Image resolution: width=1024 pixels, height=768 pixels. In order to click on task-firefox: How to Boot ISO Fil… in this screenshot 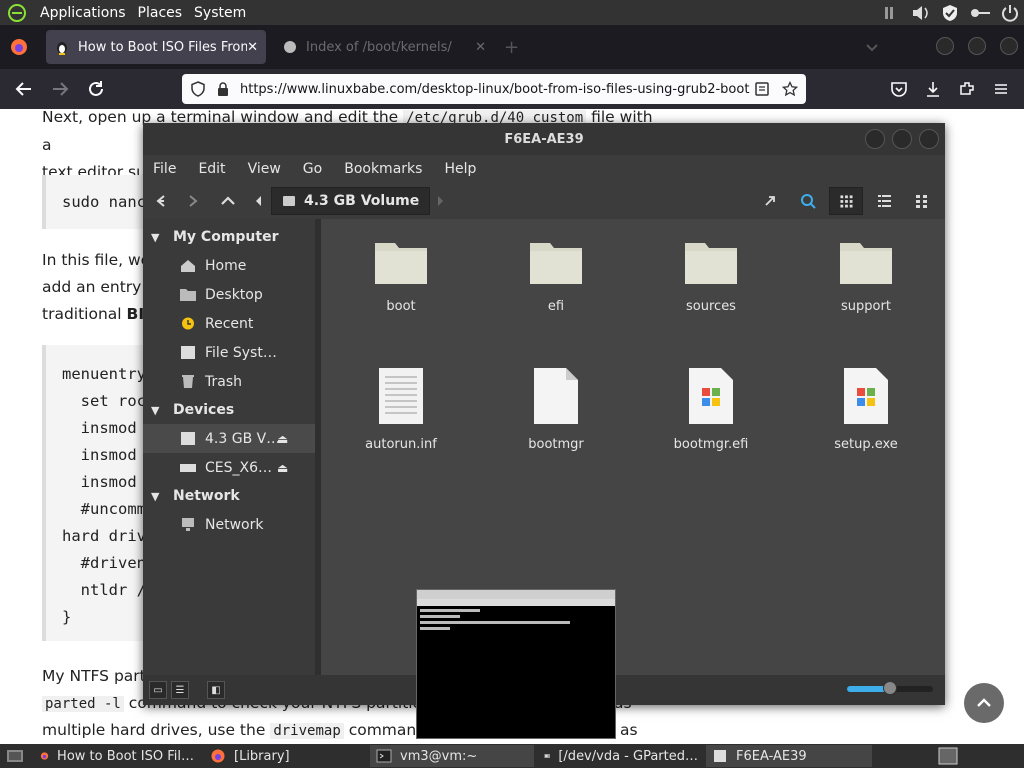, I will do `click(117, 756)`.